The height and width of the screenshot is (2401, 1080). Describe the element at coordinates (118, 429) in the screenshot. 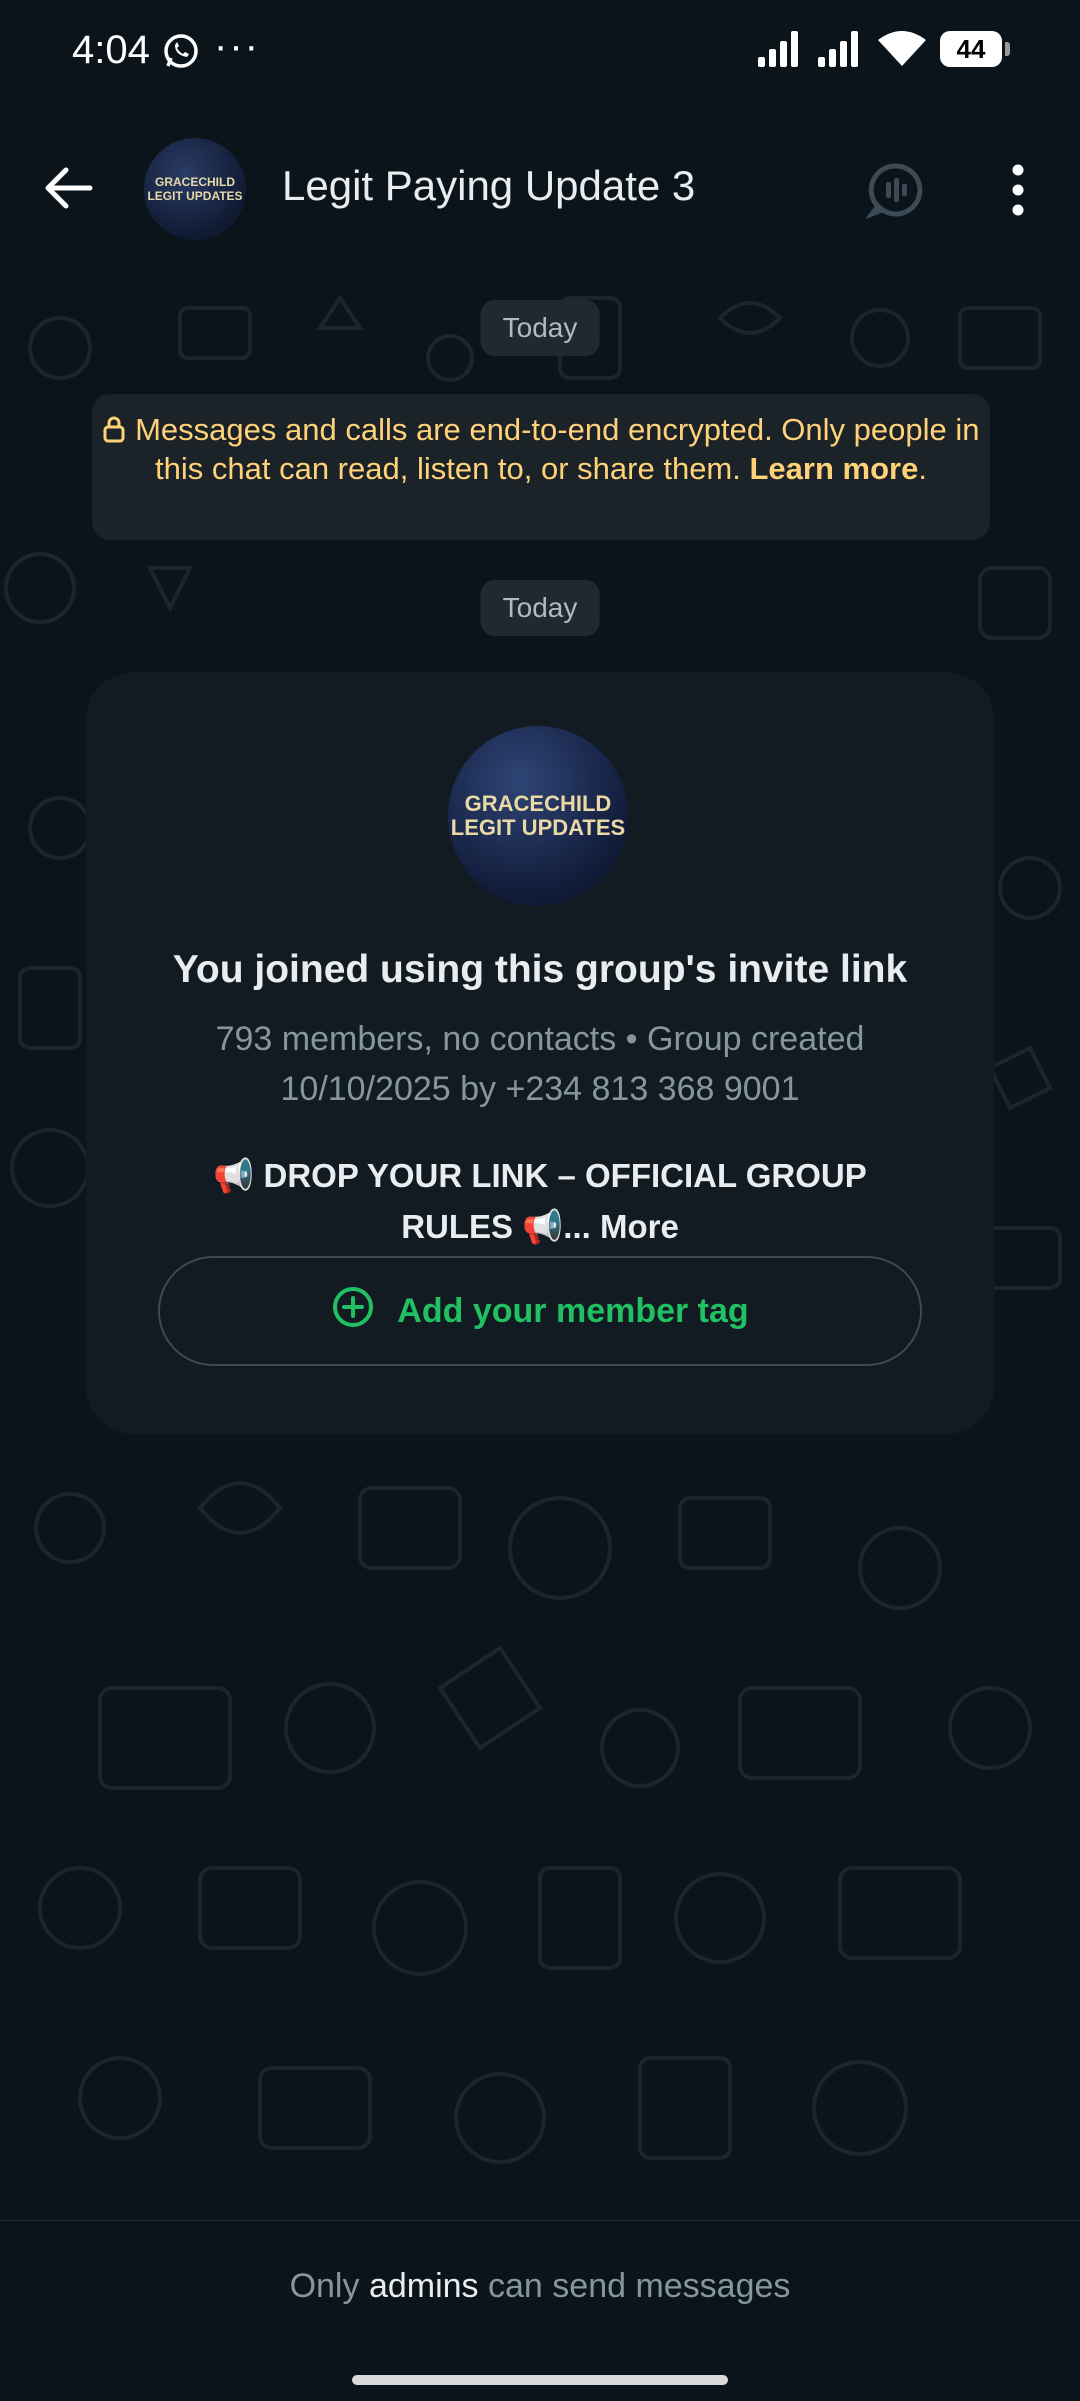

I see `lock-icon` at that location.